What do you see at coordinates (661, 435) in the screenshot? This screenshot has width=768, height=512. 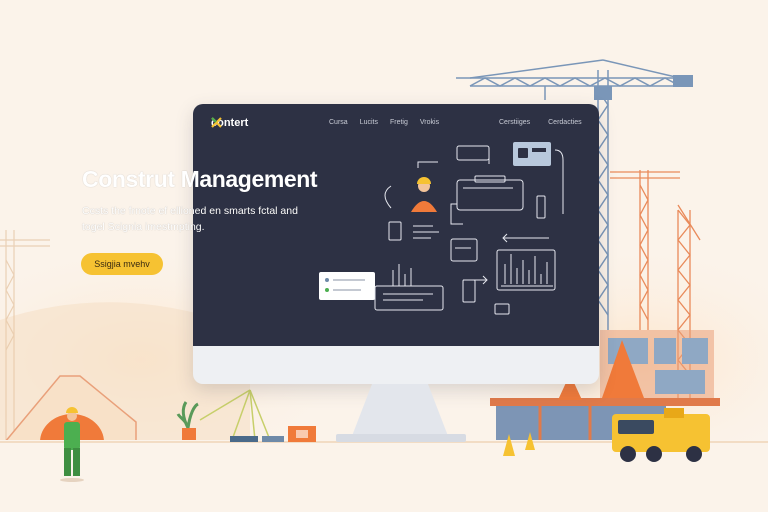 I see `truck-icon` at bounding box center [661, 435].